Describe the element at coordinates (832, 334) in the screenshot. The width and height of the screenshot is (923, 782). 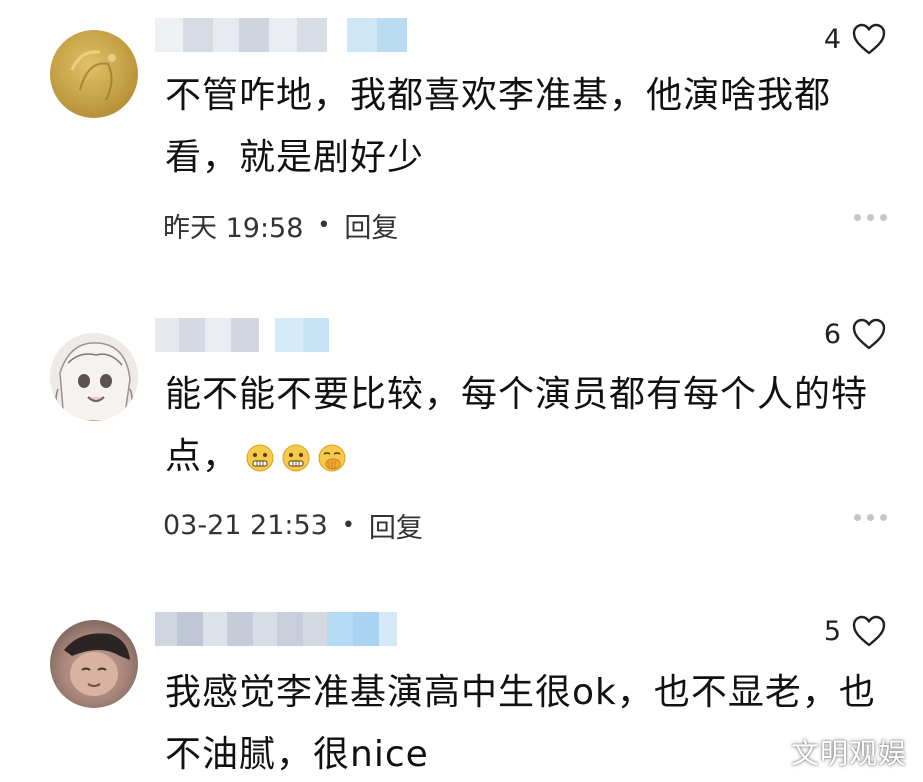
I see `like-count: 6` at that location.